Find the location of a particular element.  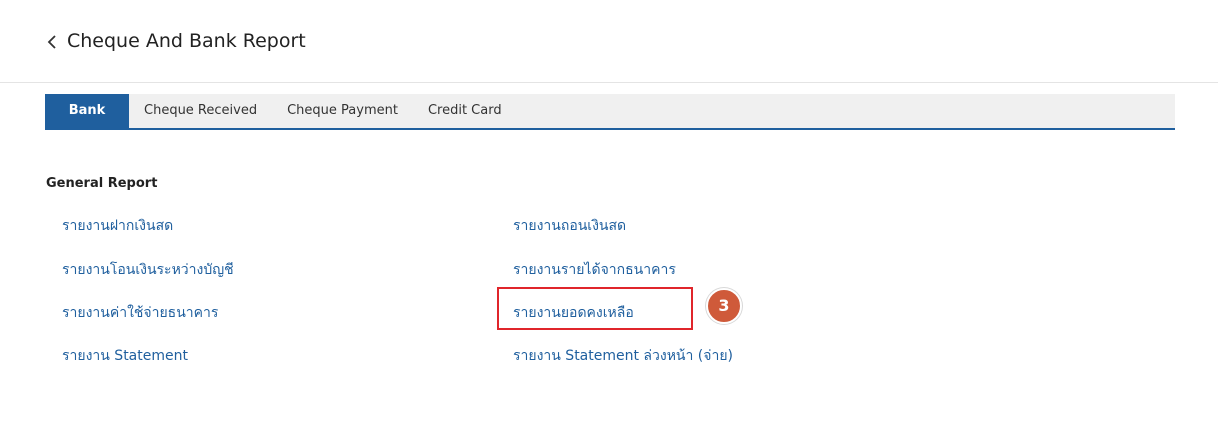

chevron-left-icon is located at coordinates (52, 42).